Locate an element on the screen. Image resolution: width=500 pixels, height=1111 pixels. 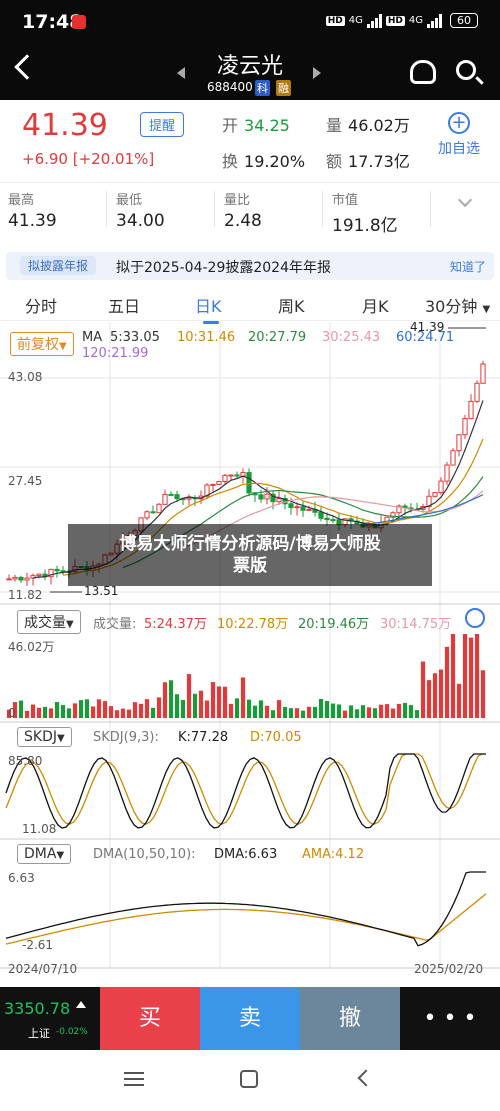
tab-five-day: 五日 is located at coordinates (124, 305).